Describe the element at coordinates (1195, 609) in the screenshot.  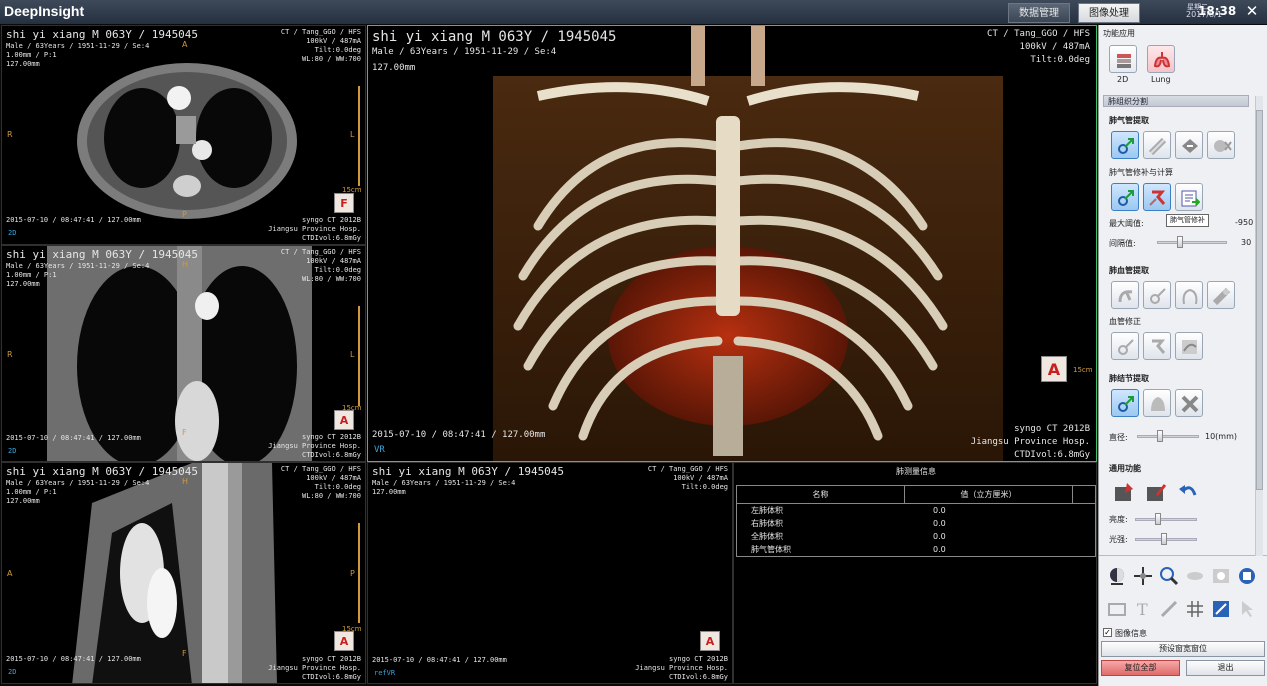
I see `grid-icon` at that location.